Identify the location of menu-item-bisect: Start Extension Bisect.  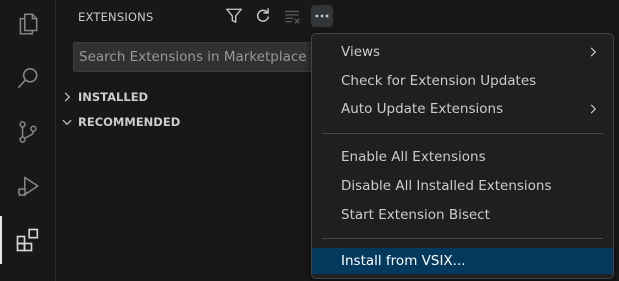
(462, 215).